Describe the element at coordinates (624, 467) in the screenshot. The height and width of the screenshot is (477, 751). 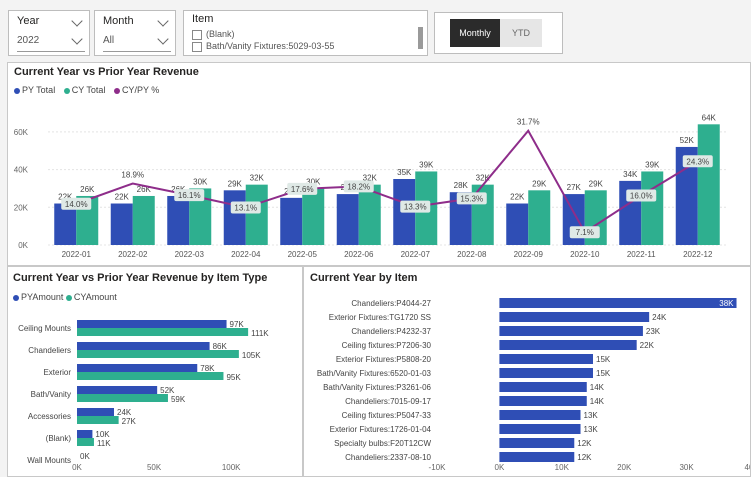
I see `x-tick-label: 20K` at that location.